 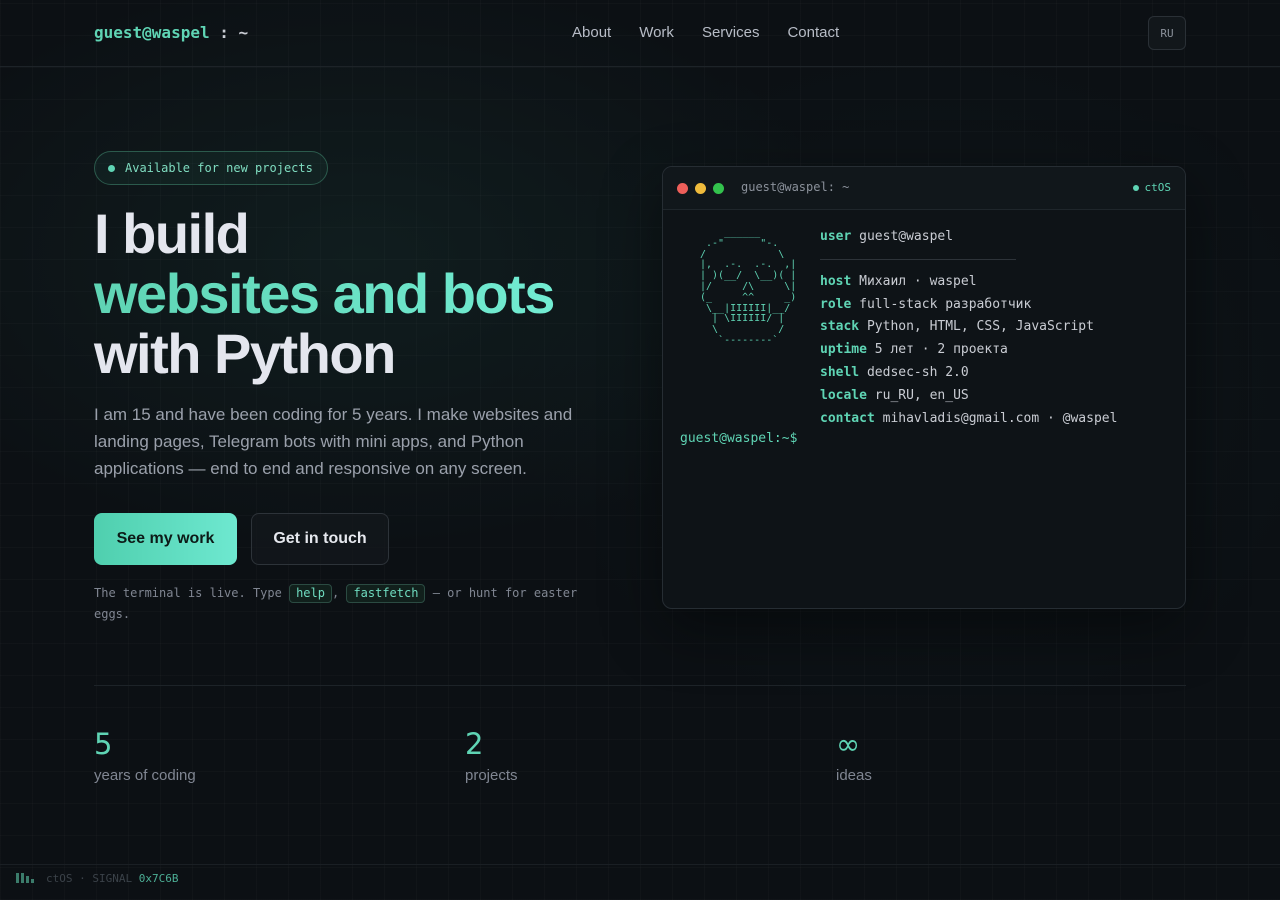 What do you see at coordinates (165, 539) in the screenshot?
I see `see-my-work-button: See my work` at bounding box center [165, 539].